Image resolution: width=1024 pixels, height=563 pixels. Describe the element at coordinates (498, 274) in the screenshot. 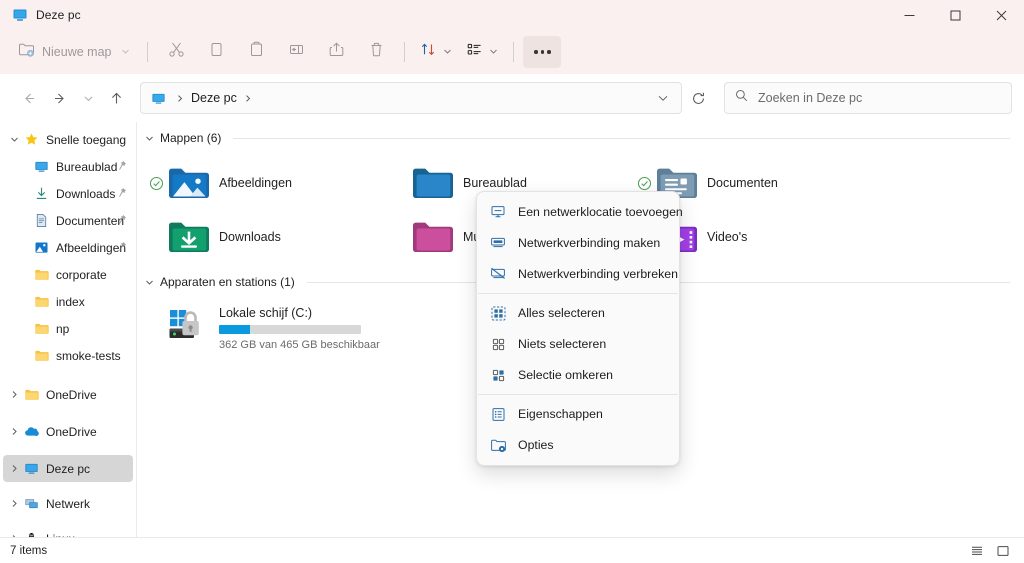

I see `disconnect-network-drive-icon` at that location.